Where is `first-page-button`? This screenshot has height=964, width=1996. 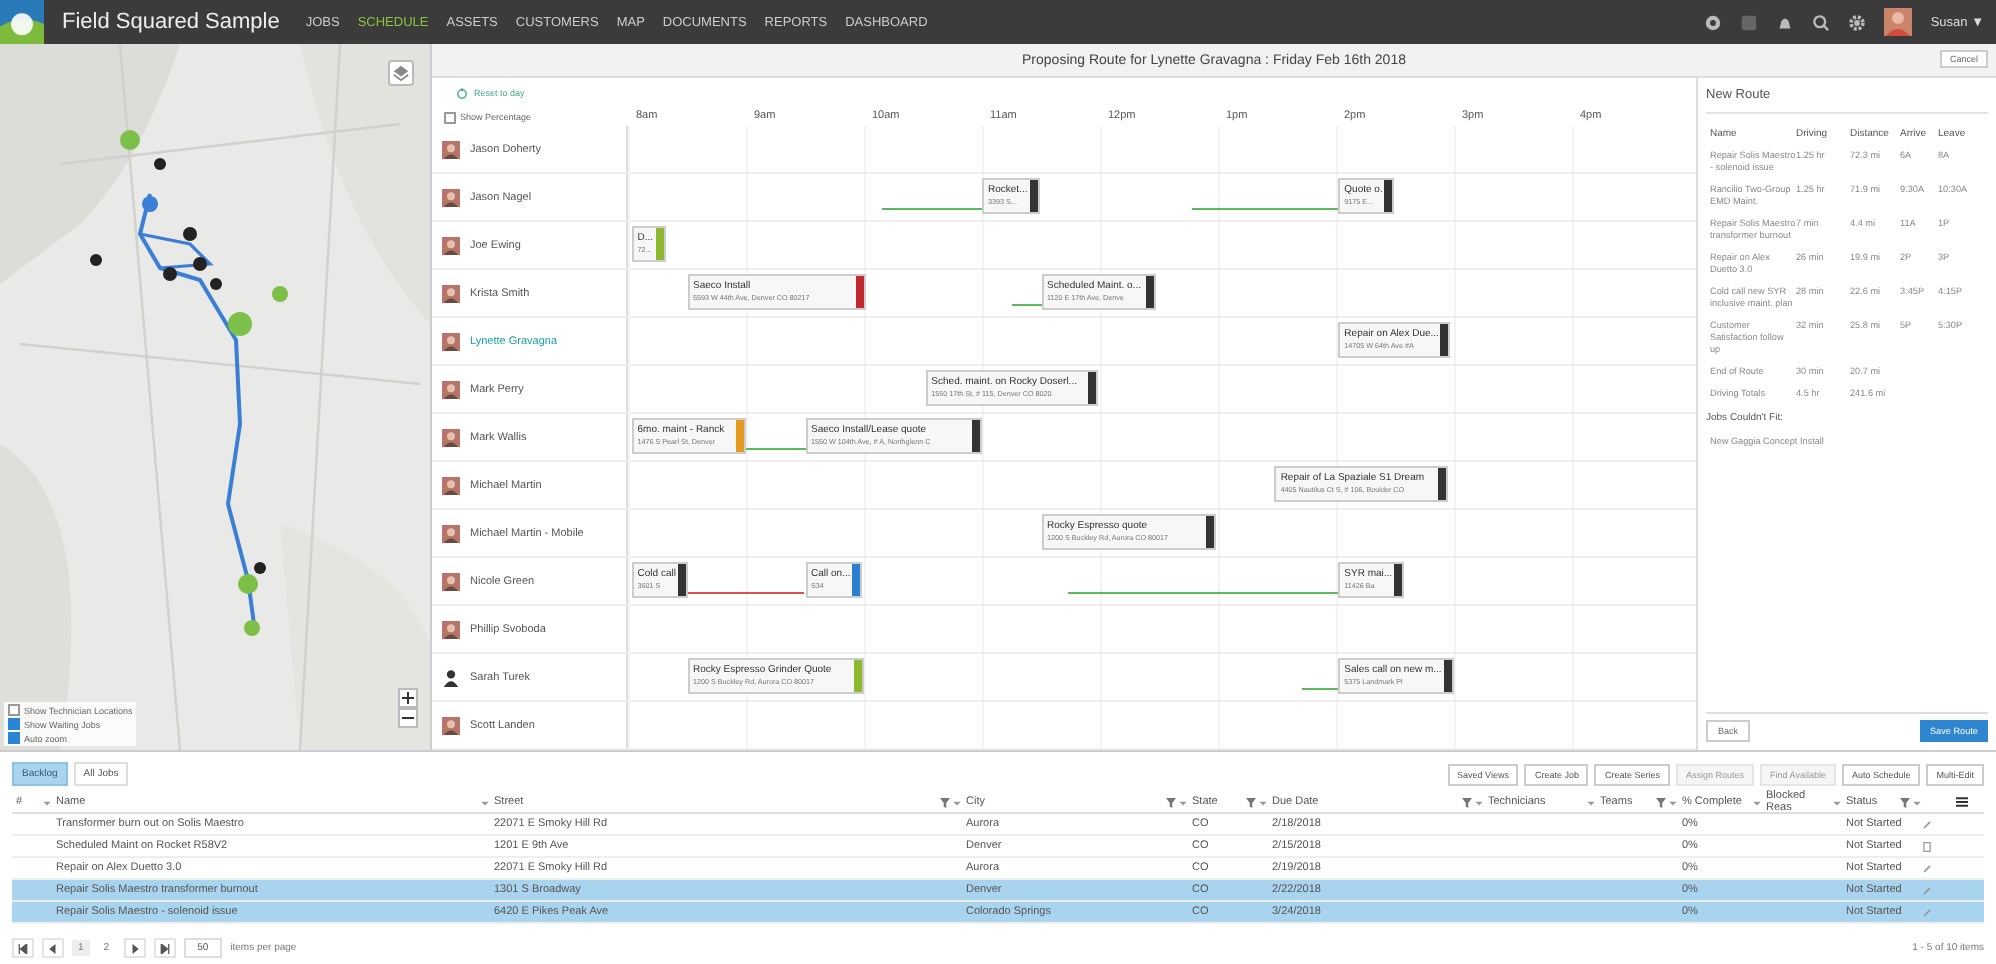 first-page-button is located at coordinates (23, 948).